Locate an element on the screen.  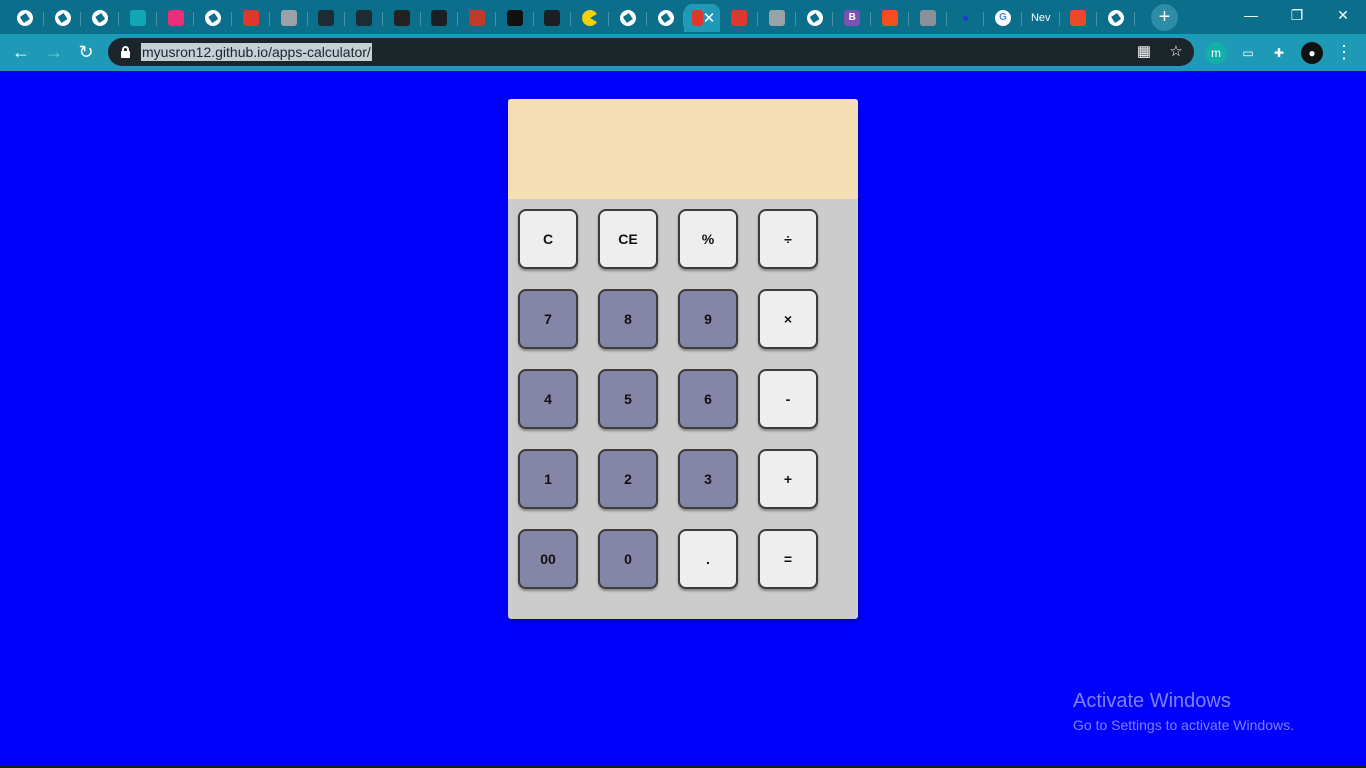
add-button: + is located at coordinates (788, 479).